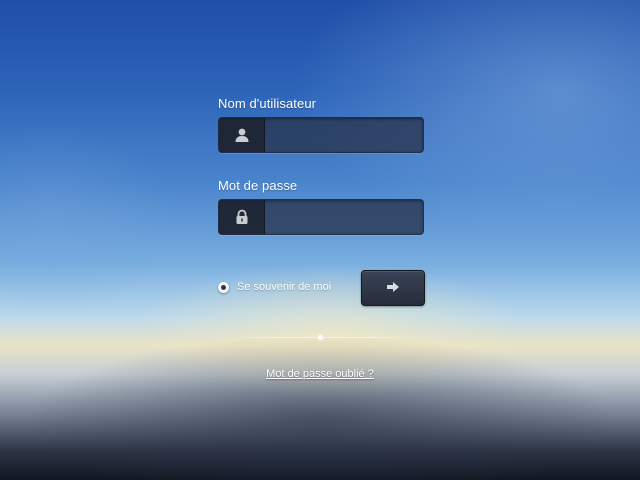 The height and width of the screenshot is (480, 640). I want to click on radio-selected-dot, so click(223, 287).